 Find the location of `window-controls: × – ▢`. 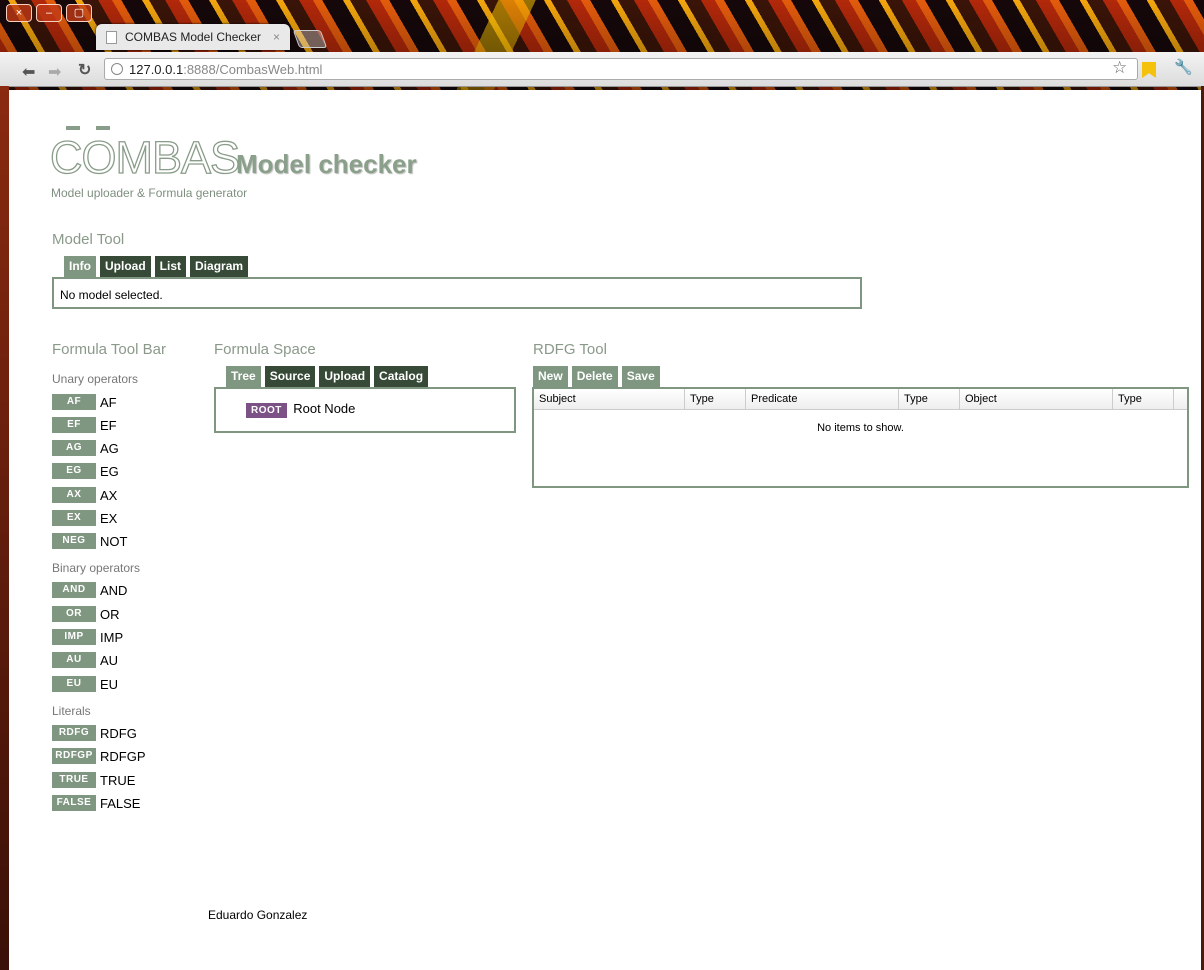

window-controls: × – ▢ is located at coordinates (49, 13).